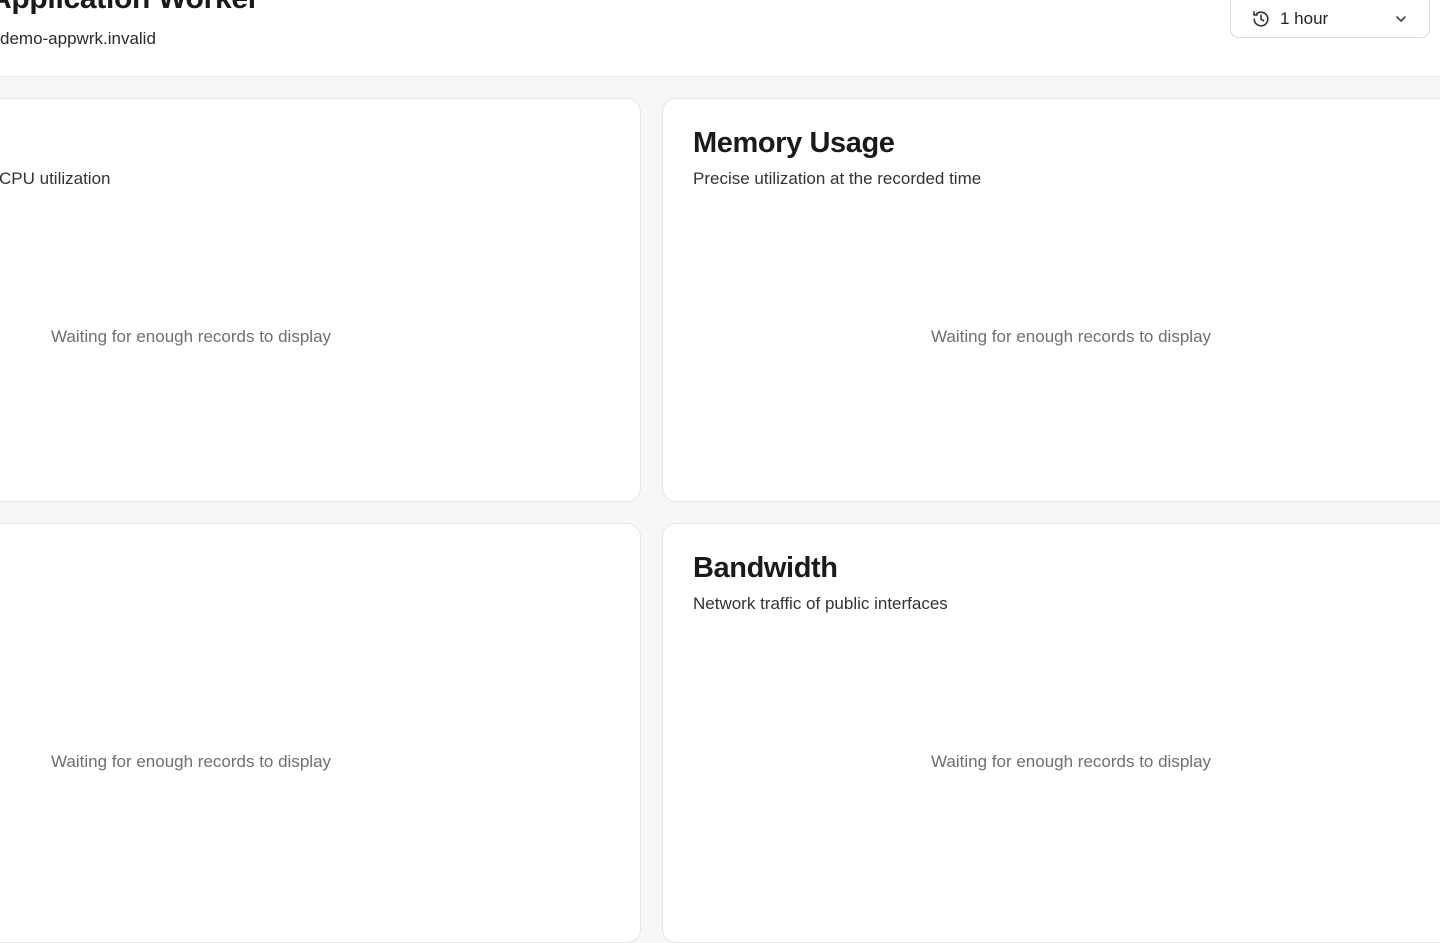 This screenshot has width=1440, height=943. I want to click on page-title: Application Worker, so click(129, 8).